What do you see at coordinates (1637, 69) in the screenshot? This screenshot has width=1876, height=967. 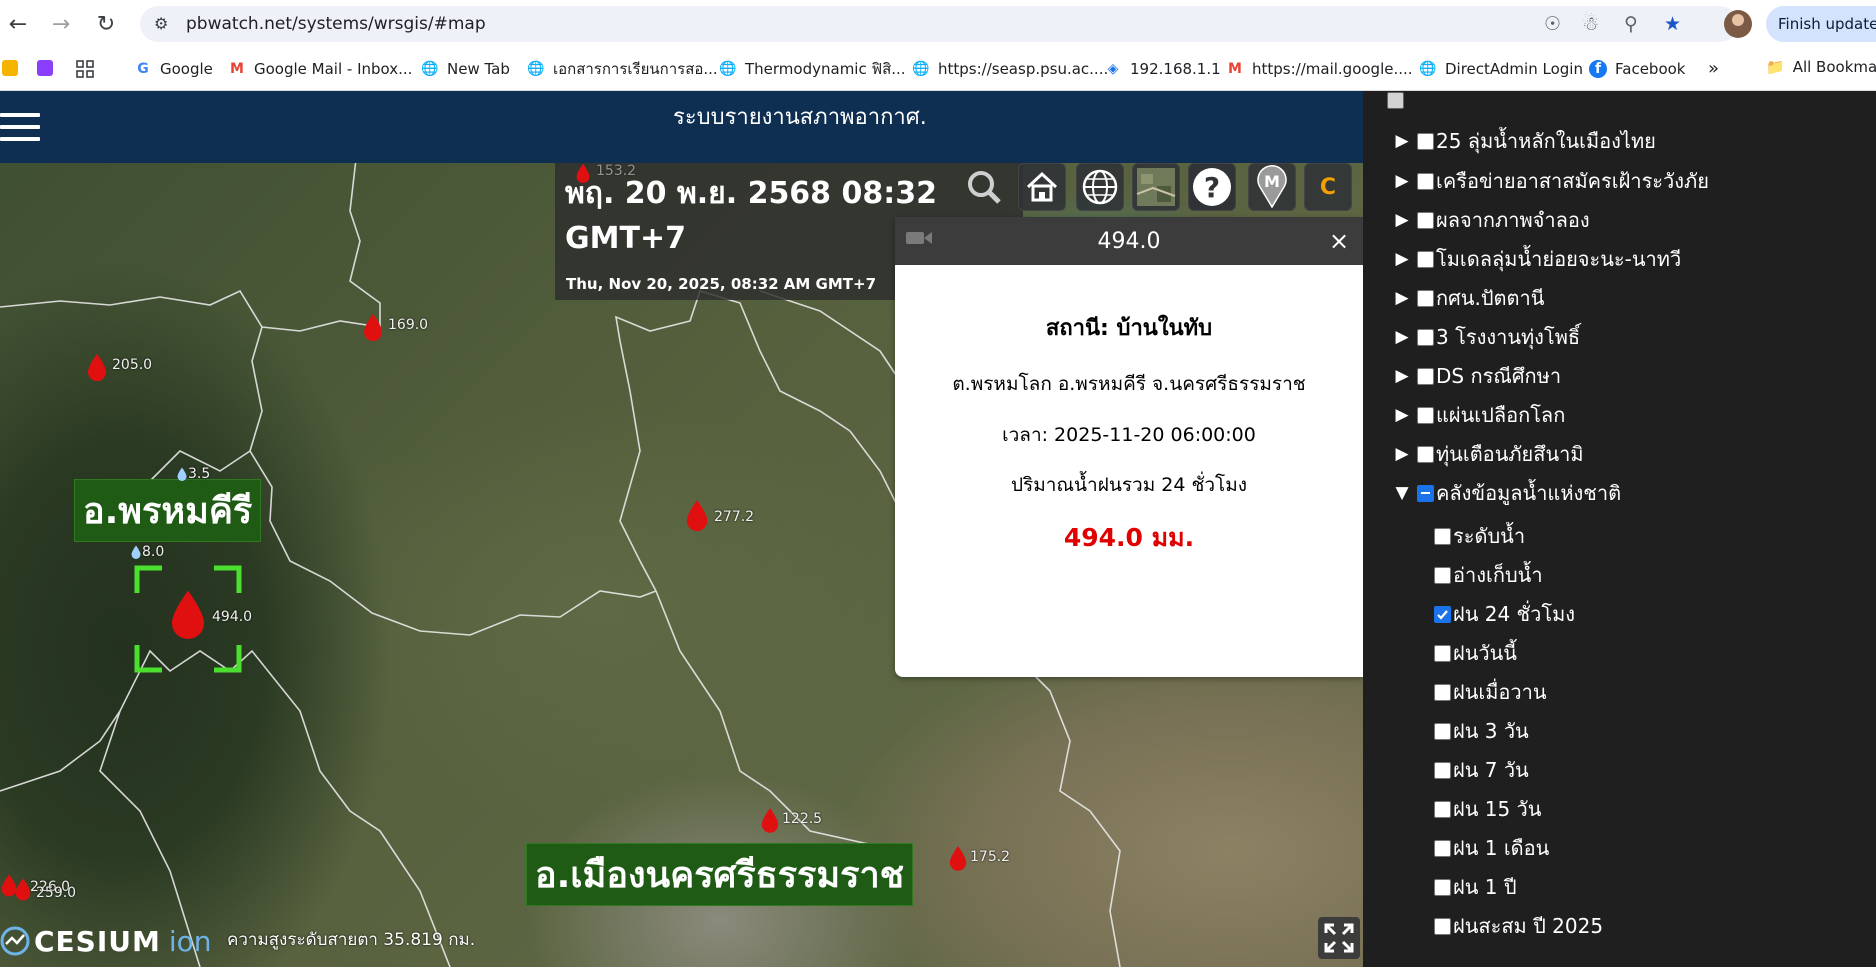 I see `bookmark-facebook: f Facebook` at bounding box center [1637, 69].